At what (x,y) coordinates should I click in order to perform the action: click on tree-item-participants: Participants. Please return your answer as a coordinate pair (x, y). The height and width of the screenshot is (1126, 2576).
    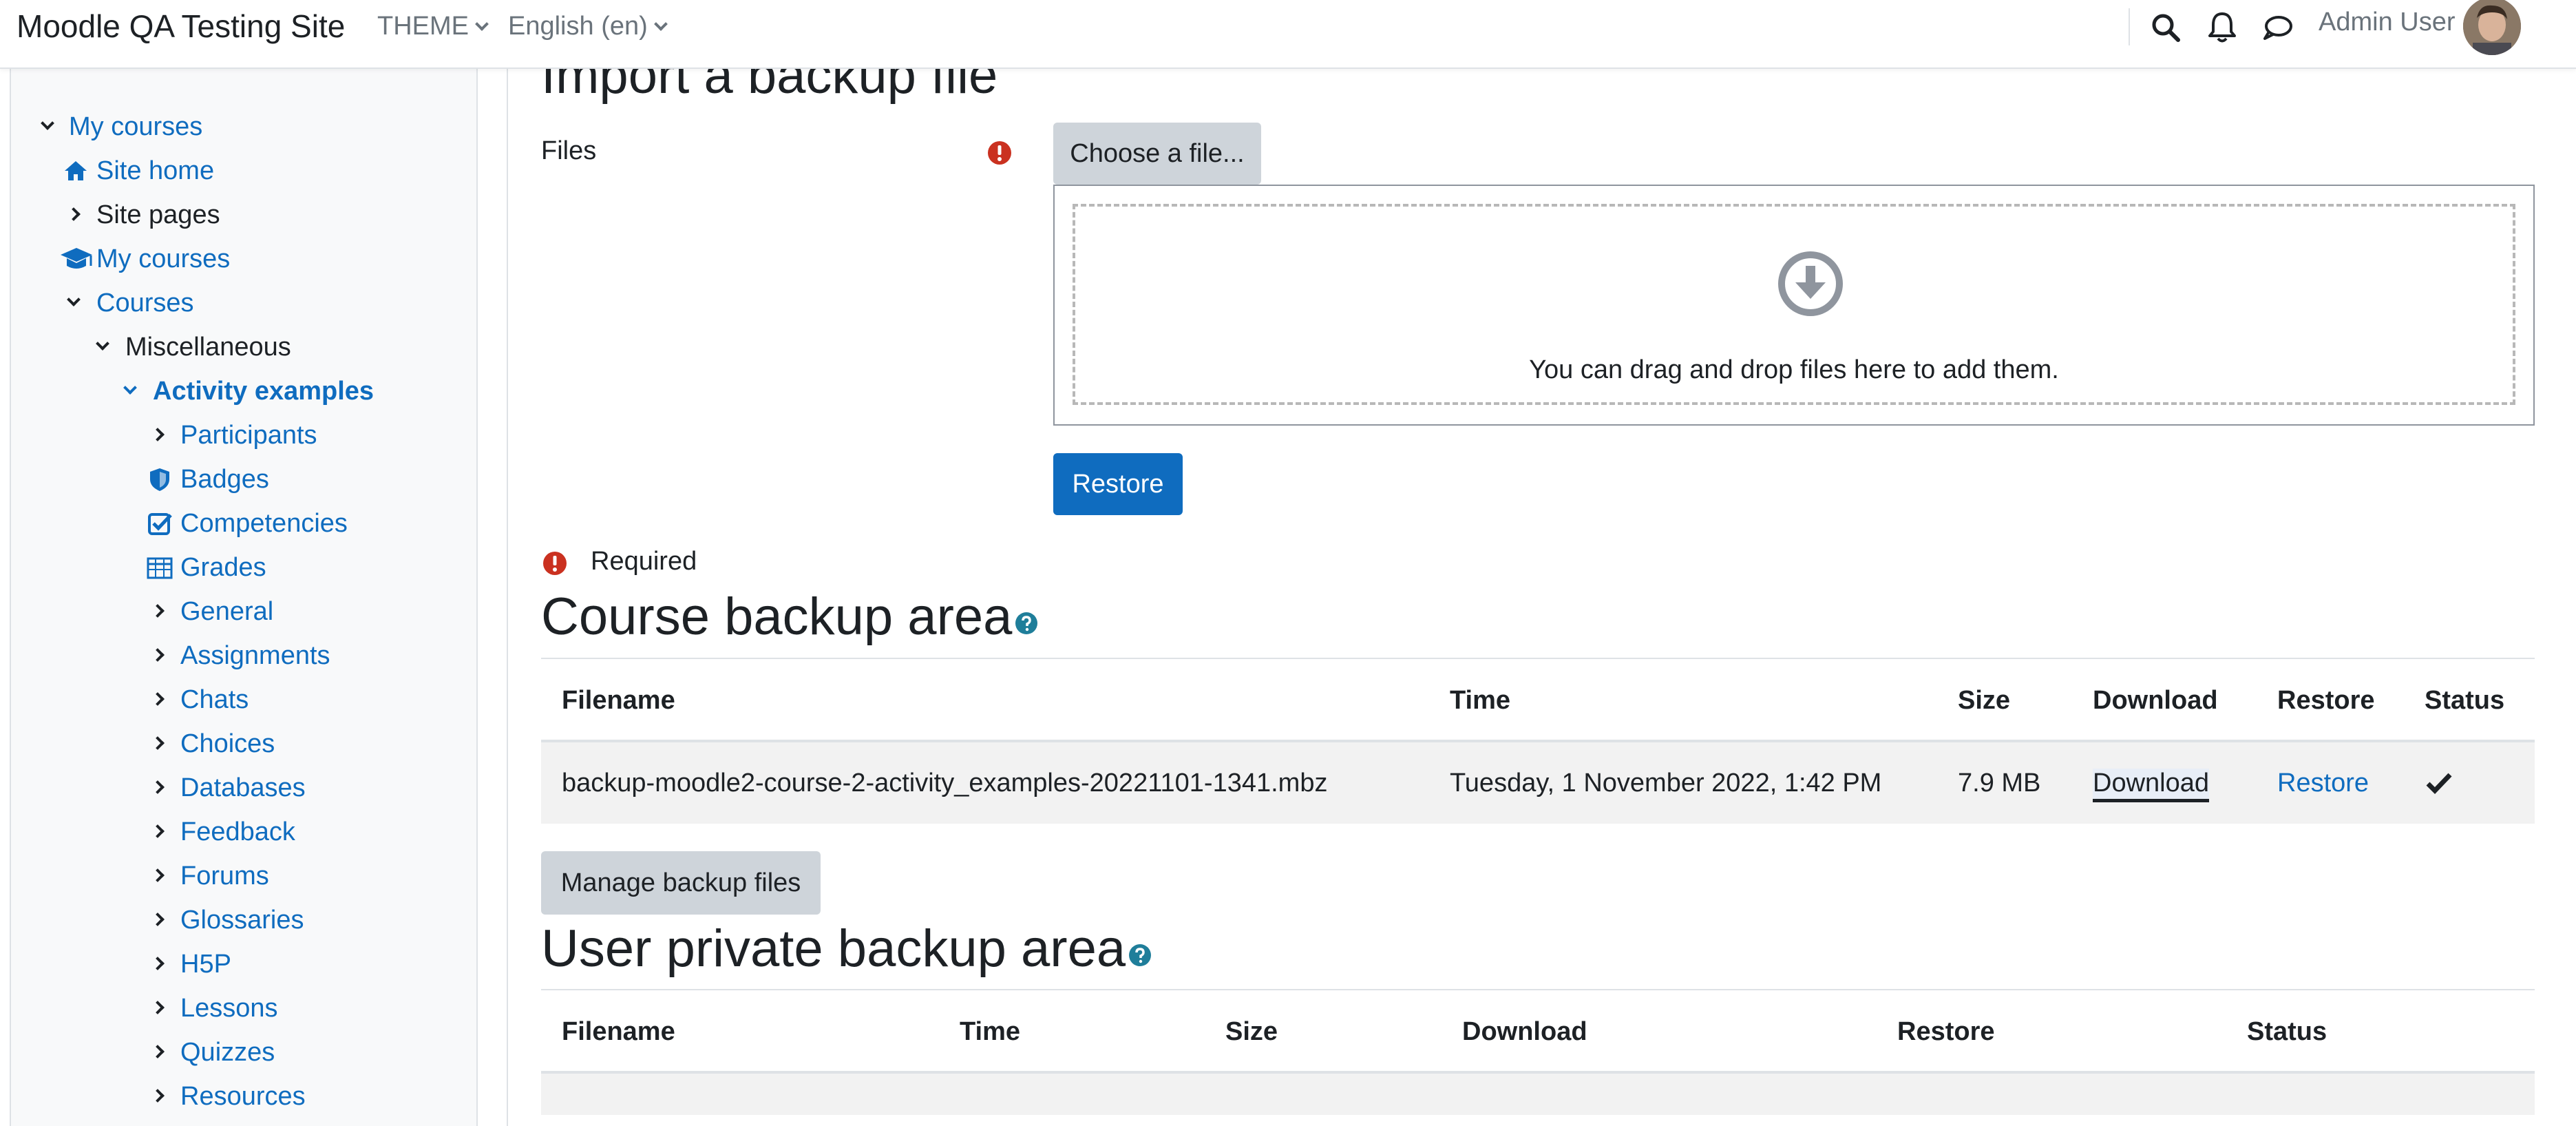
    Looking at the image, I should click on (234, 435).